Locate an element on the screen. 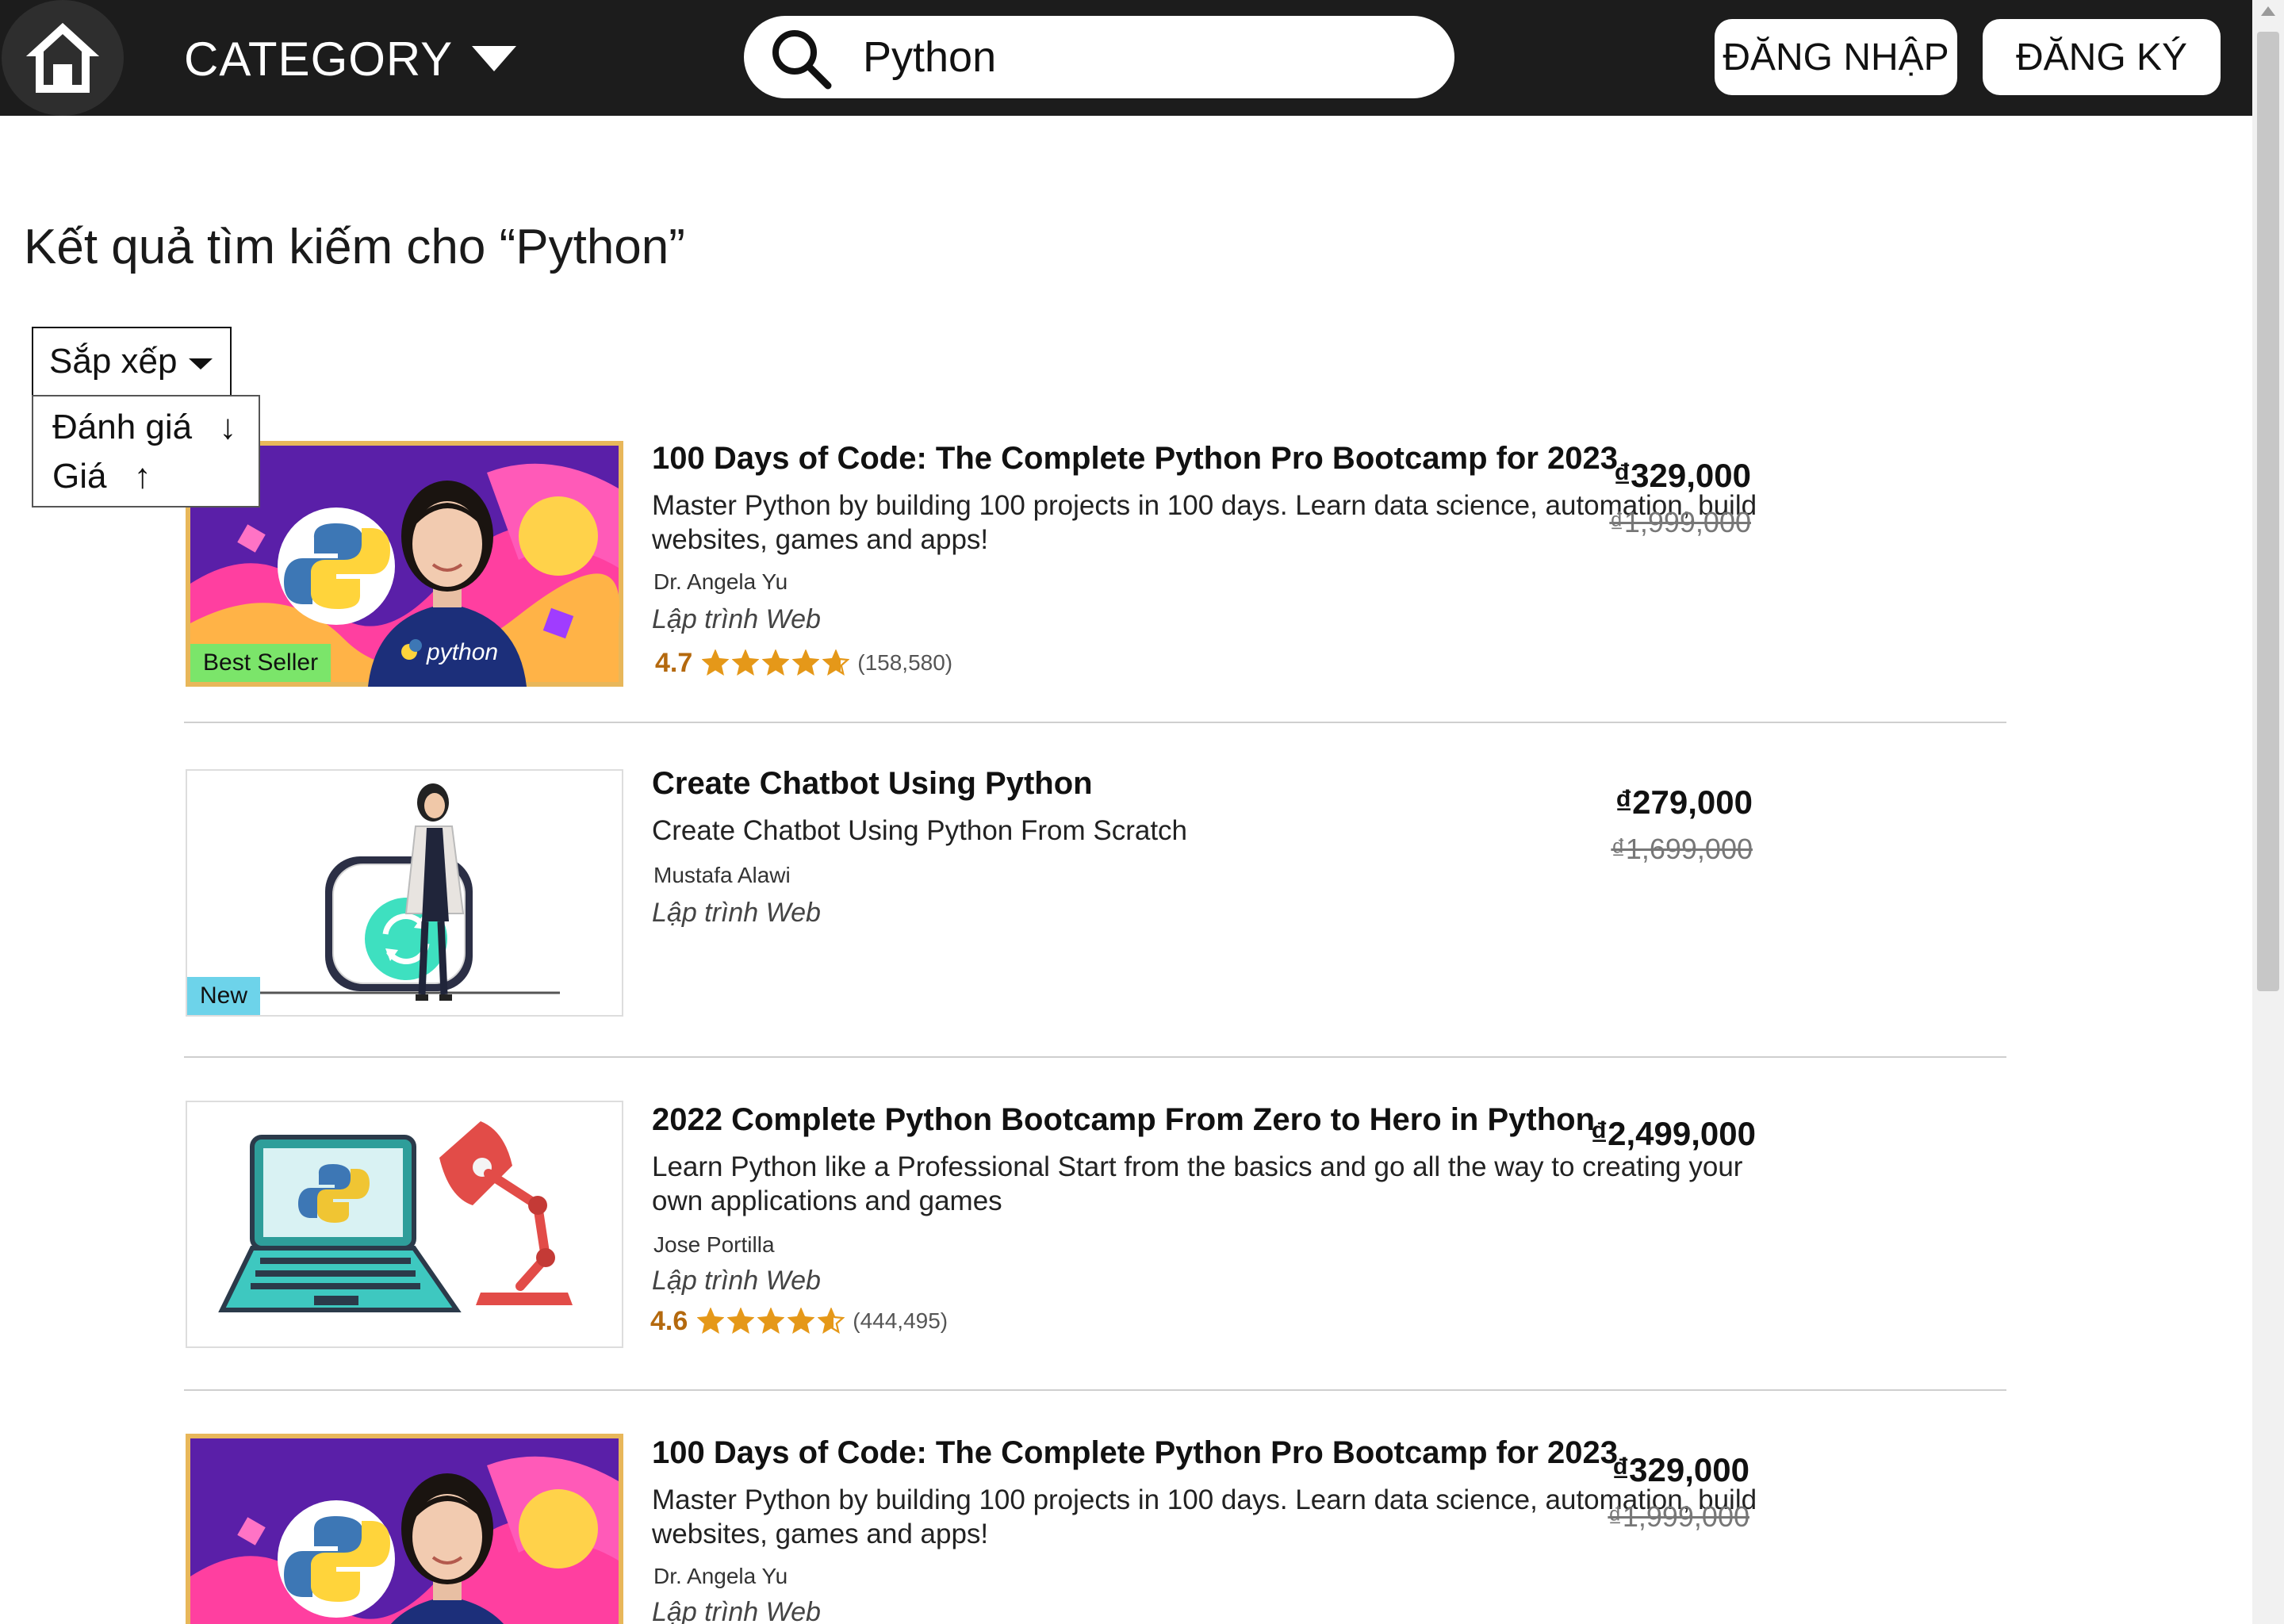 The image size is (2284, 1624). category-label: CATEGORY is located at coordinates (319, 59).